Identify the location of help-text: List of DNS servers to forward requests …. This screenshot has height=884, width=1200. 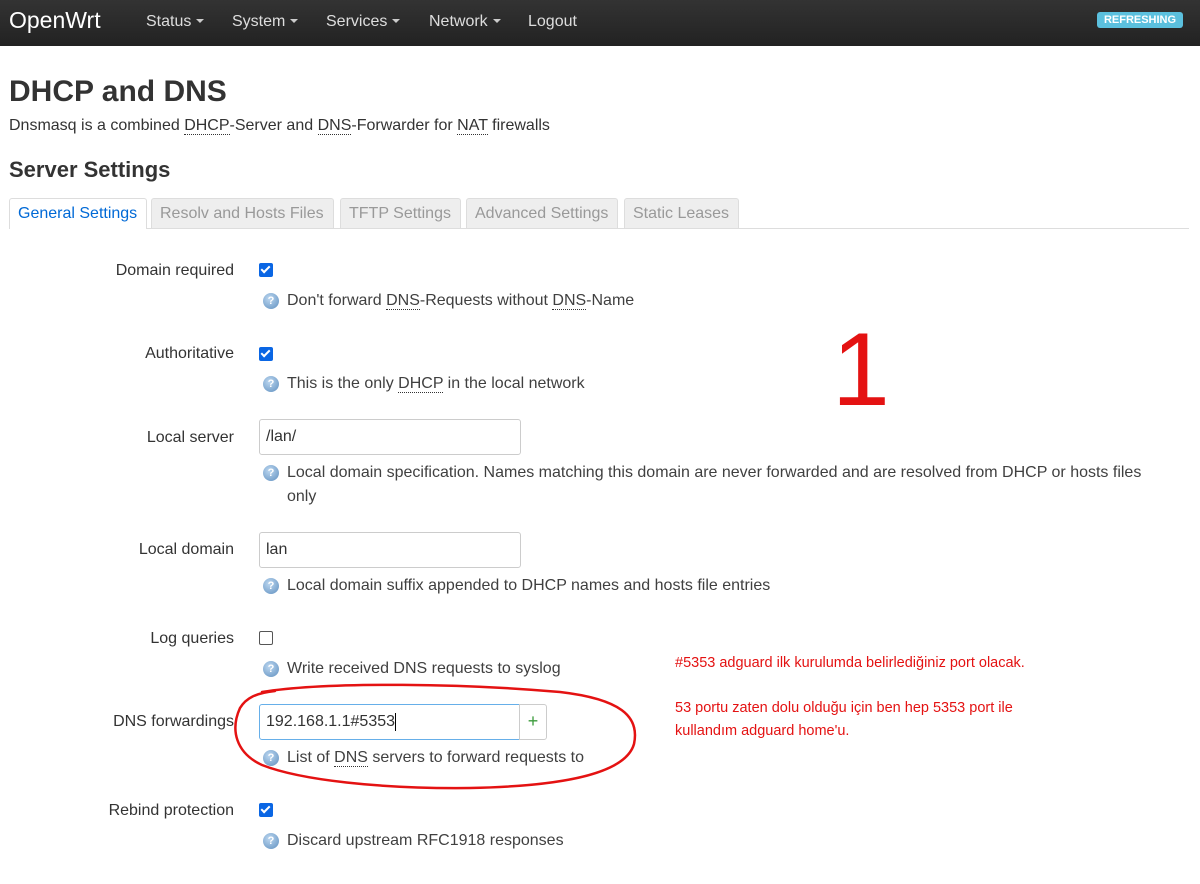
(423, 758).